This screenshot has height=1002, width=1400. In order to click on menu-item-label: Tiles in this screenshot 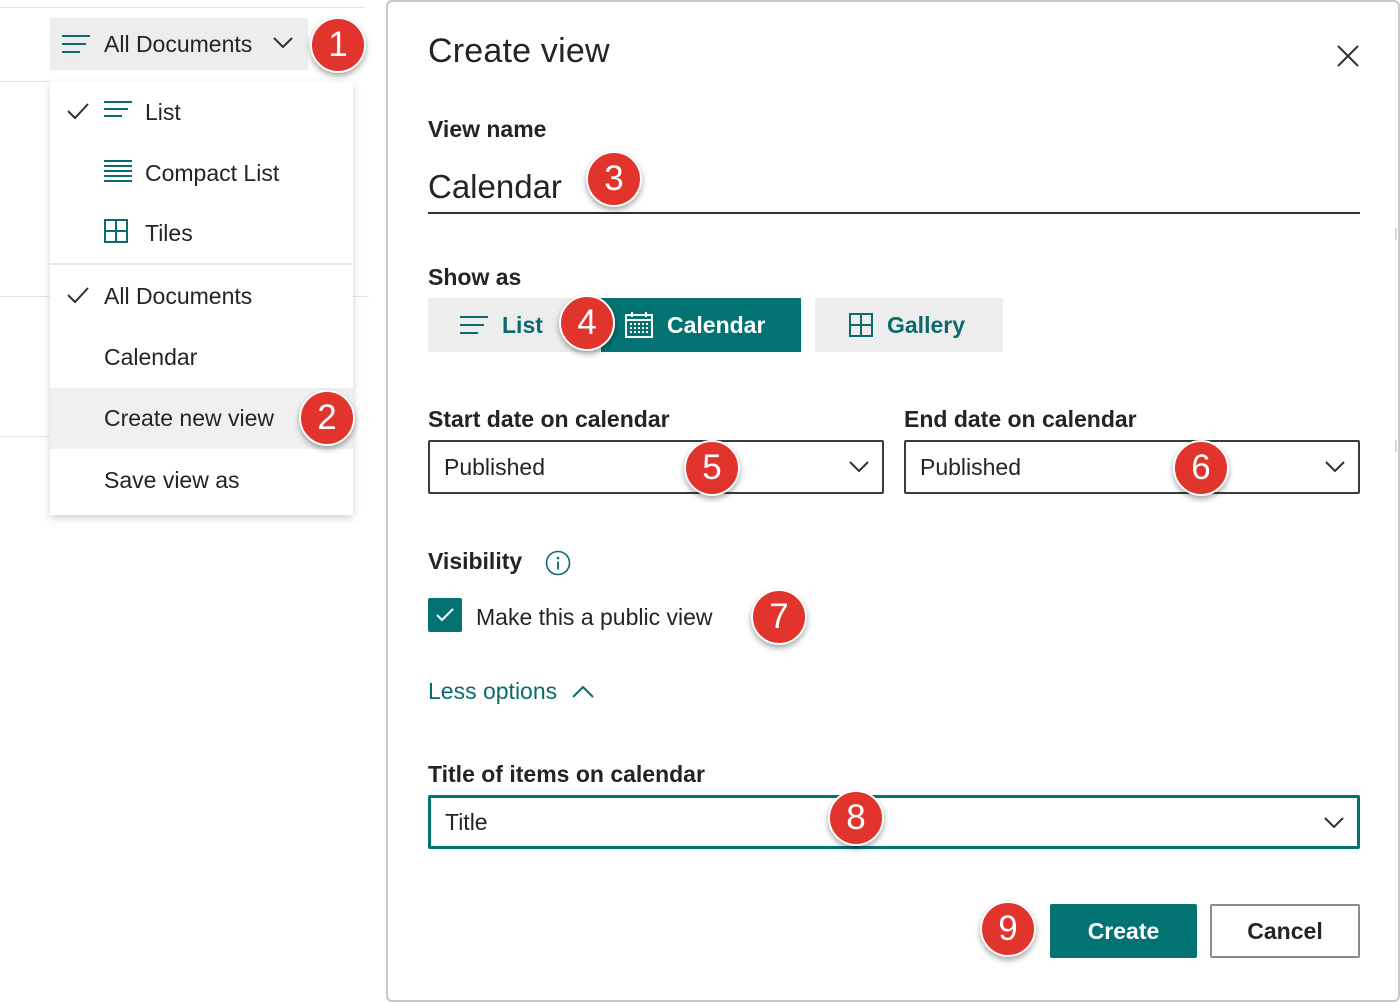, I will do `click(169, 232)`.